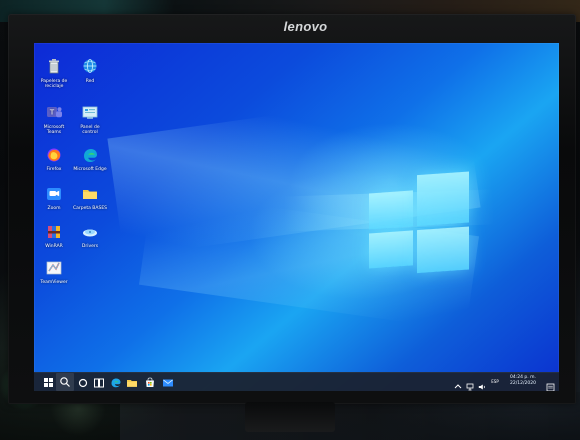 This screenshot has width=580, height=440. I want to click on winrar-icon, so click(54, 232).